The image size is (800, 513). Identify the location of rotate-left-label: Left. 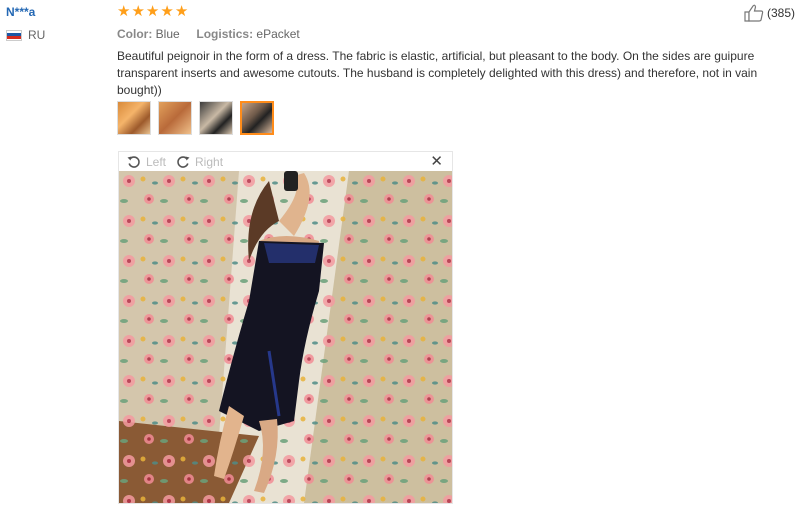
(156, 161).